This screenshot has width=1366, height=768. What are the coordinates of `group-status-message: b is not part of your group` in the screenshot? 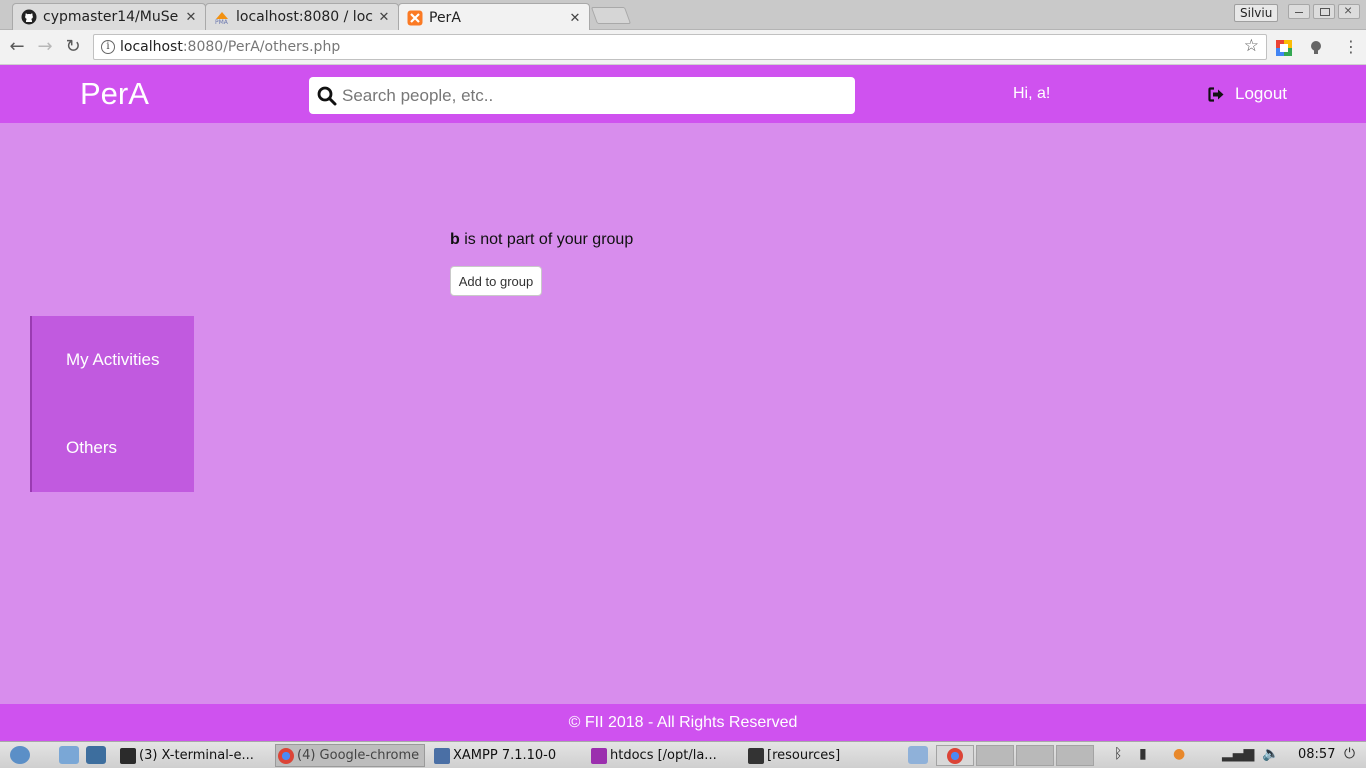 It's located at (541, 240).